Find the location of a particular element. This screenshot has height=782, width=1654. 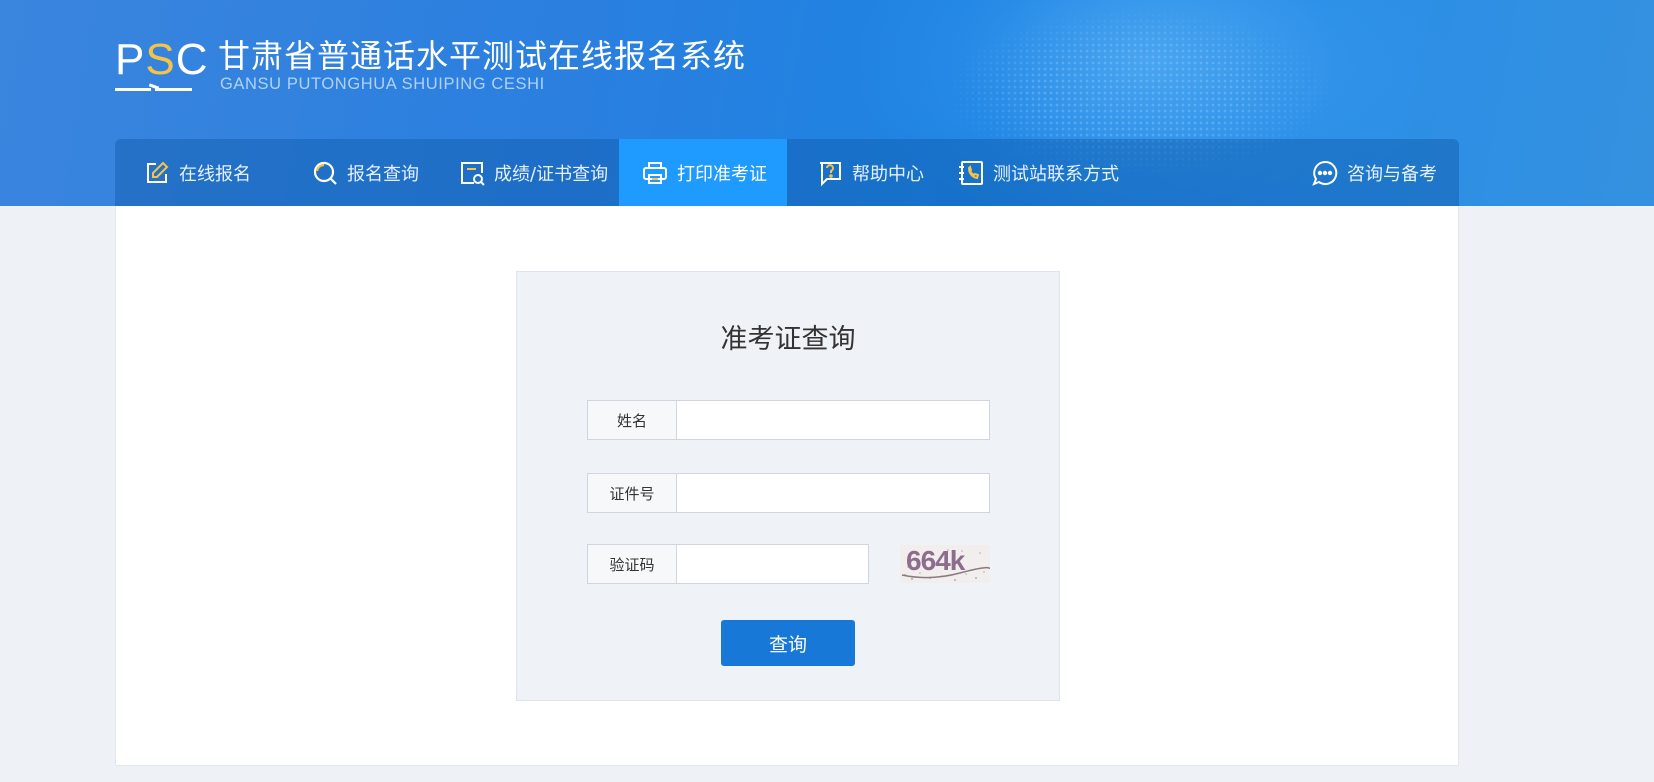

edit-icon is located at coordinates (157, 173).